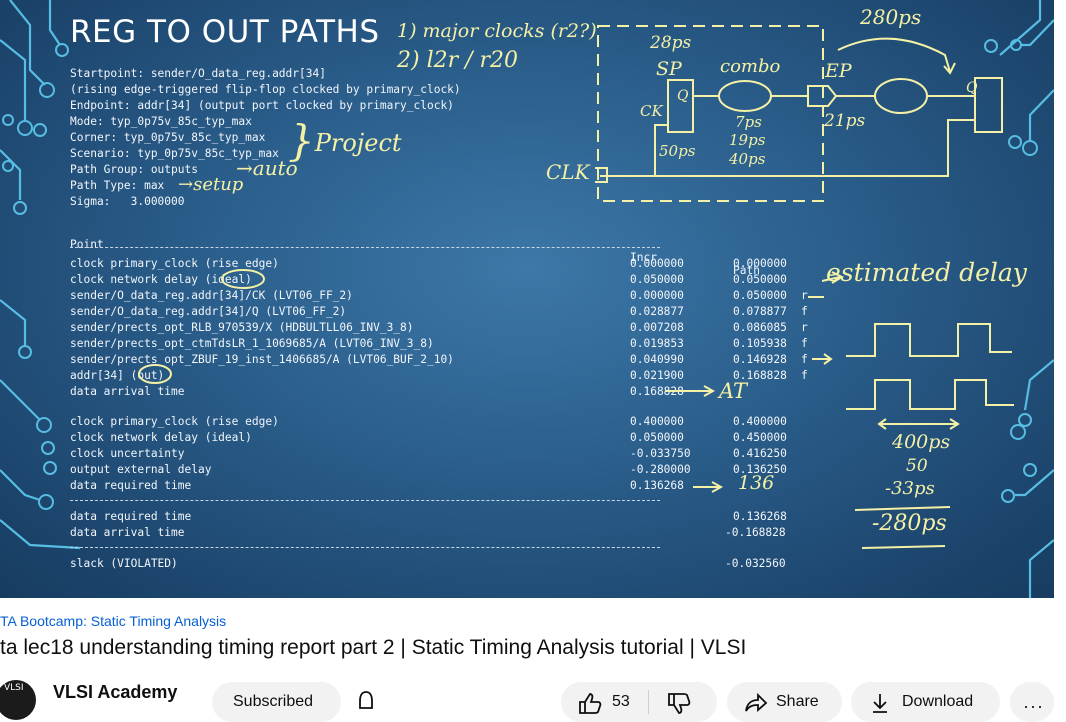 The width and height of the screenshot is (1066, 722). I want to click on row-path: 0.146928, so click(760, 359).